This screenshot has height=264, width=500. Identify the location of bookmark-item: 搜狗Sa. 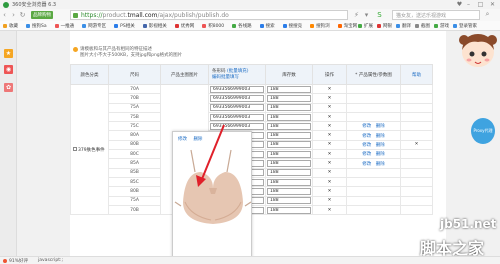
(36, 26).